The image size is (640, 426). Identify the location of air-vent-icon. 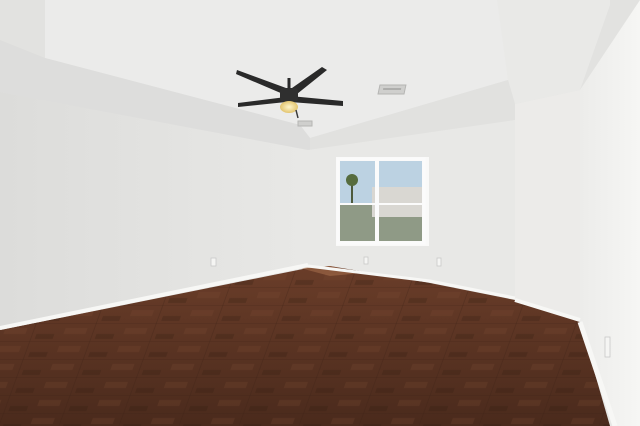
(392, 89).